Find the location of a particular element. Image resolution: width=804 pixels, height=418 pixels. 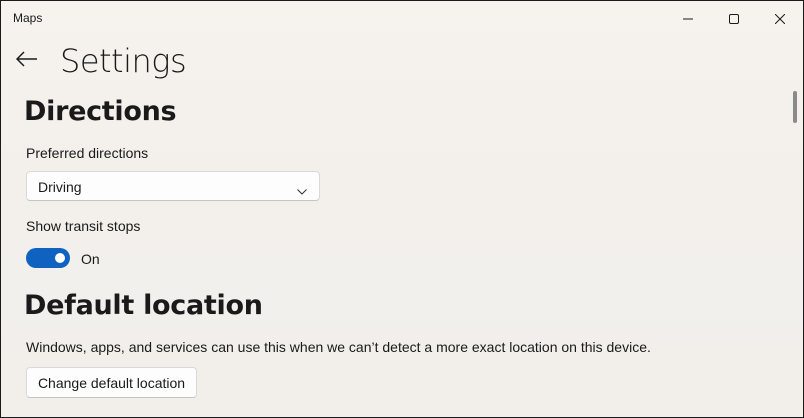

maximize-button is located at coordinates (734, 19).